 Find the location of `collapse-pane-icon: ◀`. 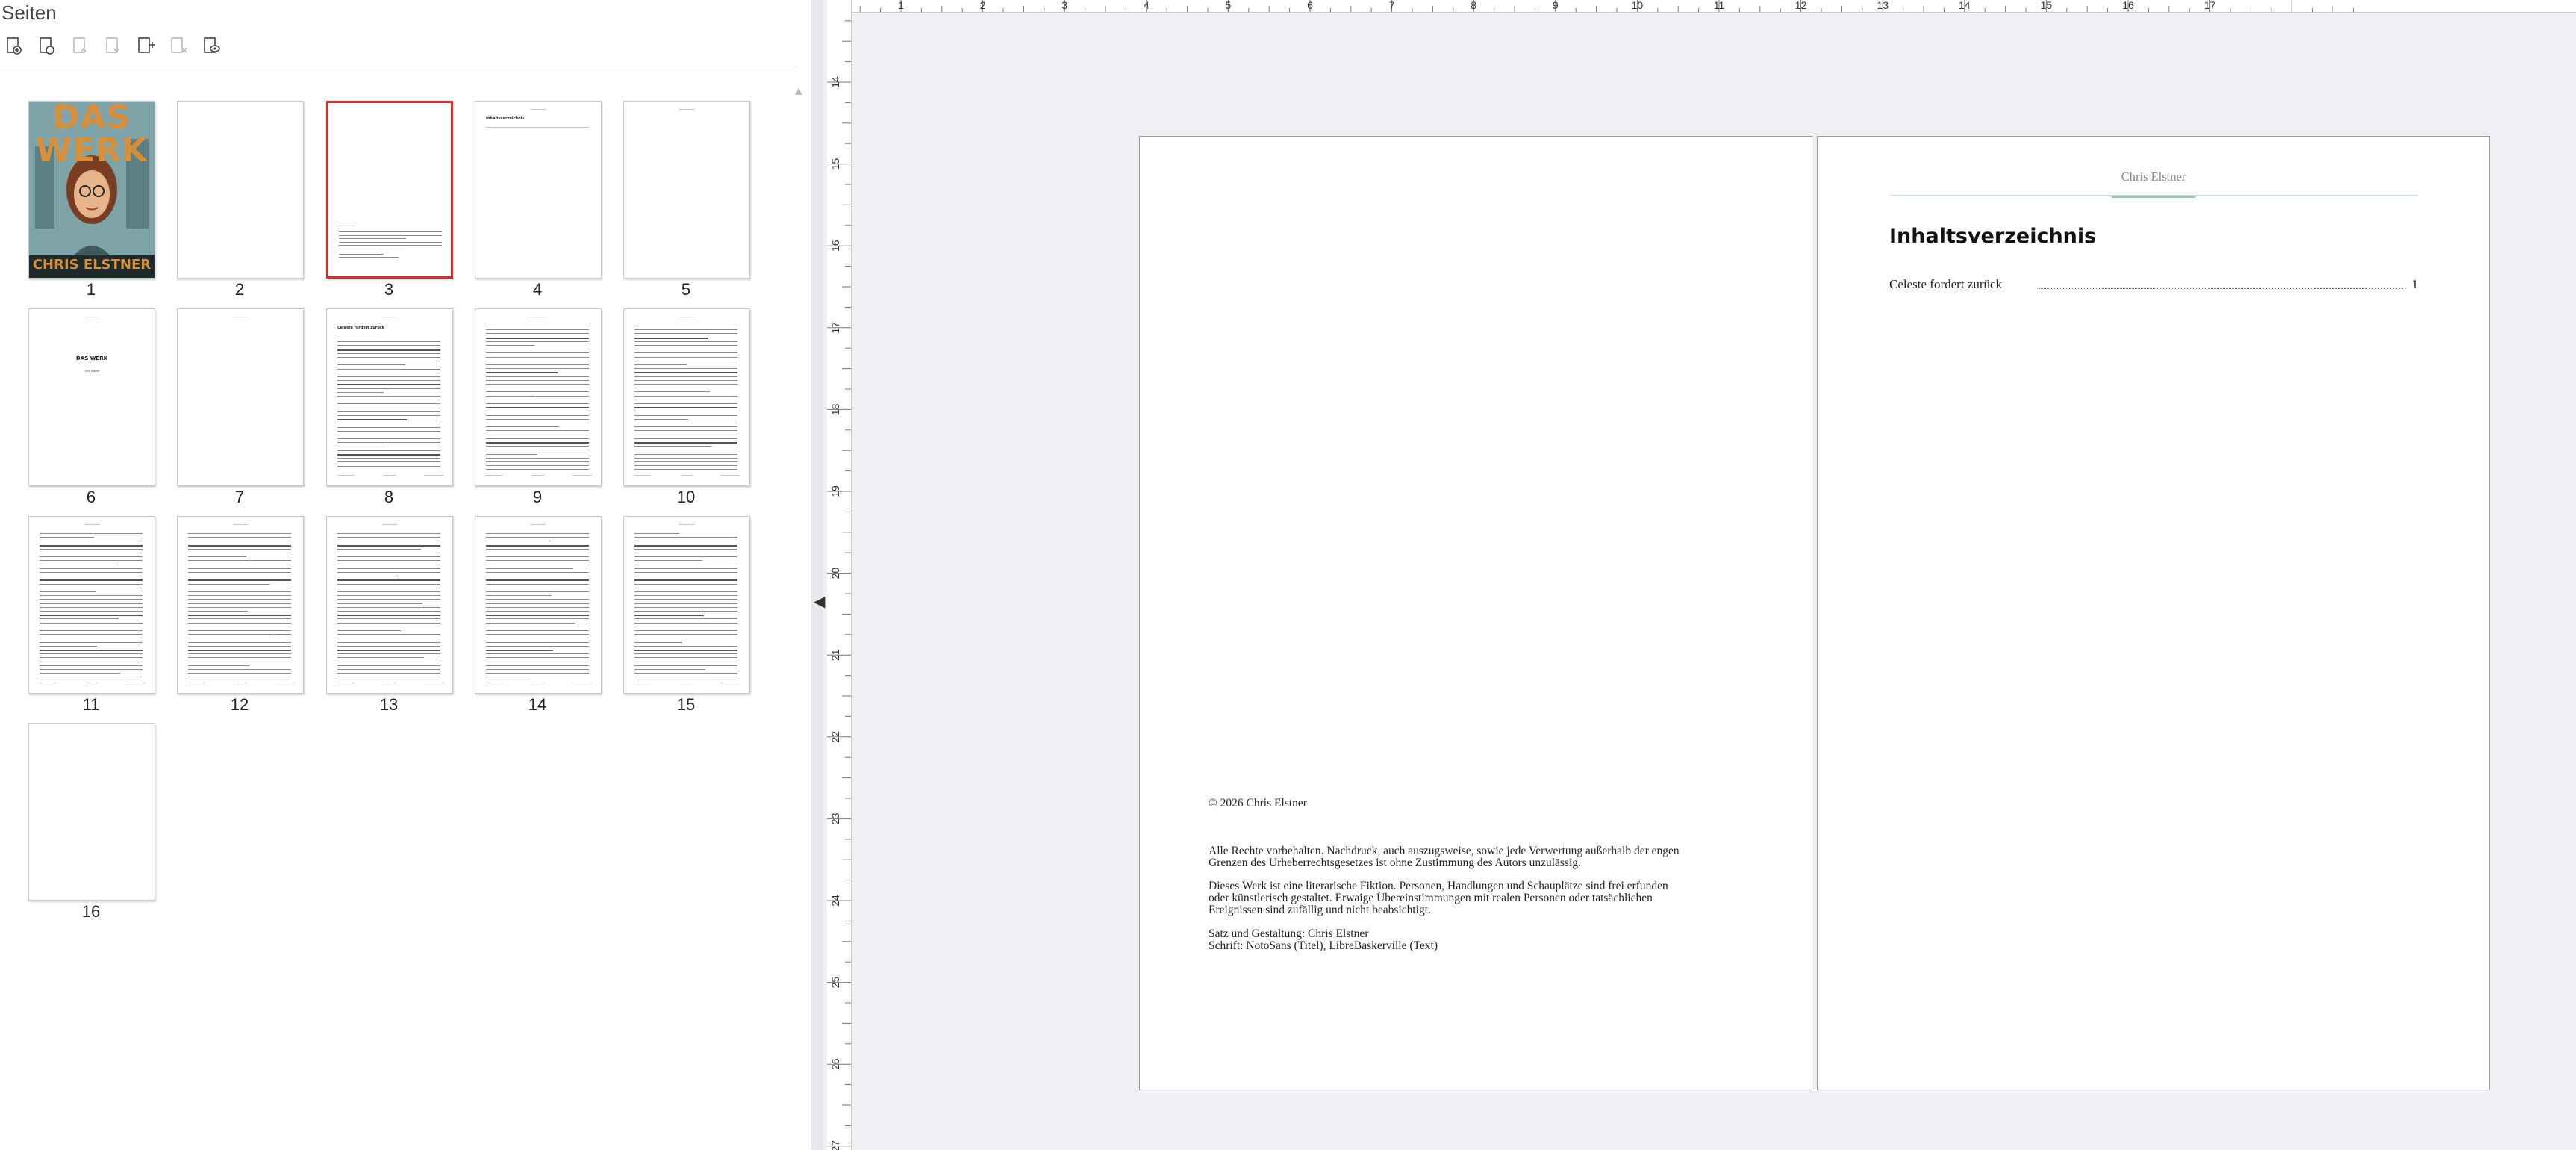

collapse-pane-icon: ◀ is located at coordinates (819, 601).